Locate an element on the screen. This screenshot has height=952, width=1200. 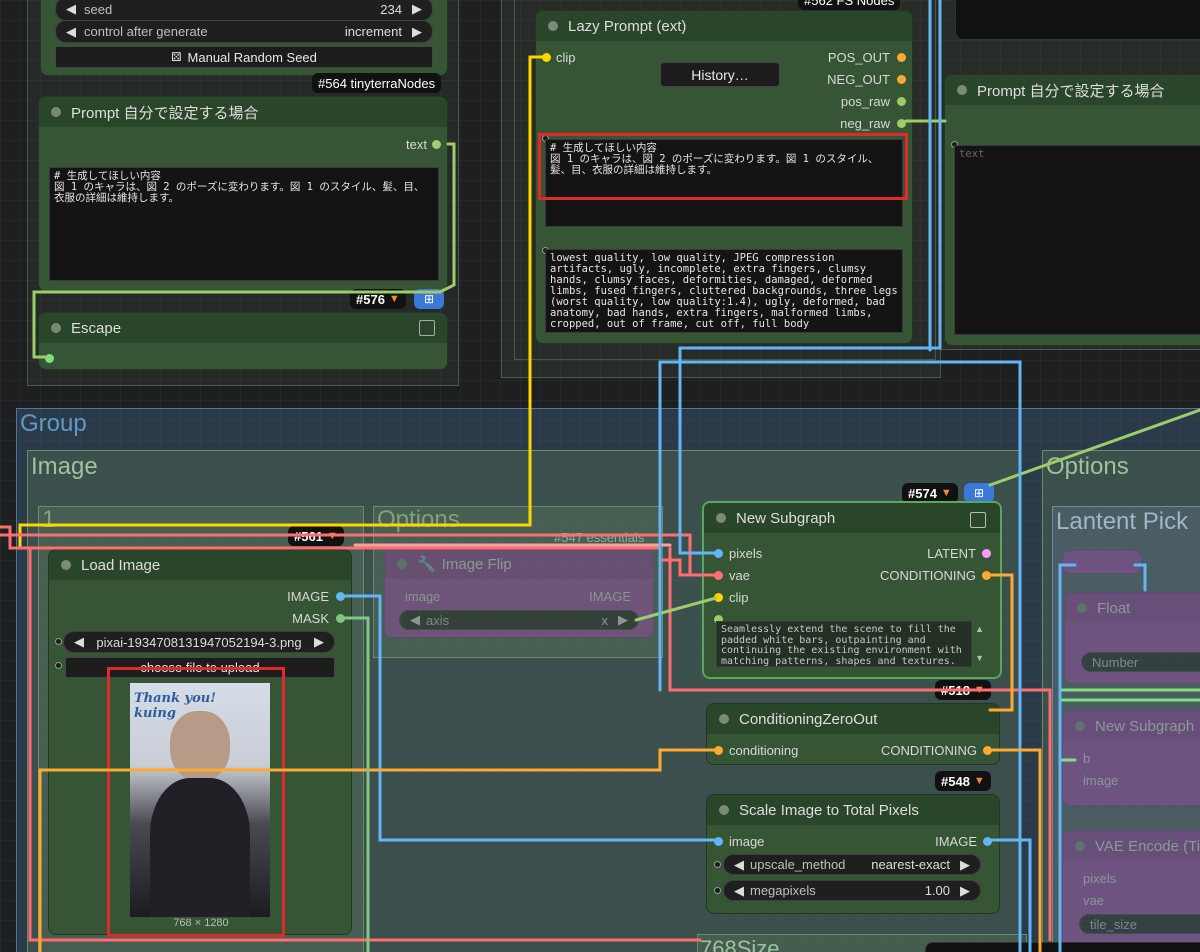
vae-encode-header: VAE Encode (Ti is located at coordinates (1131, 846).